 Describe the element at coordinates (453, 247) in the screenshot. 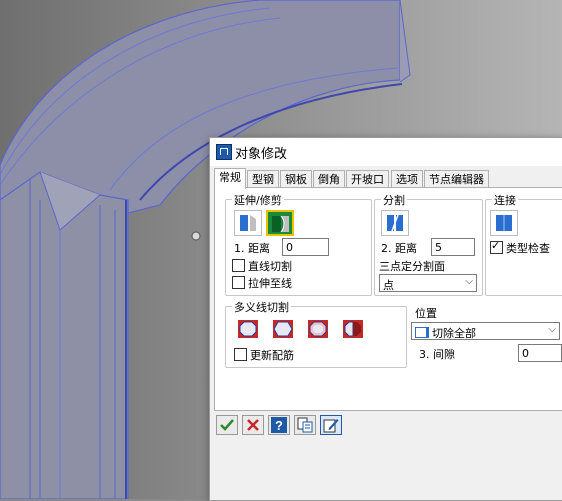

I see `split-distance-input` at that location.